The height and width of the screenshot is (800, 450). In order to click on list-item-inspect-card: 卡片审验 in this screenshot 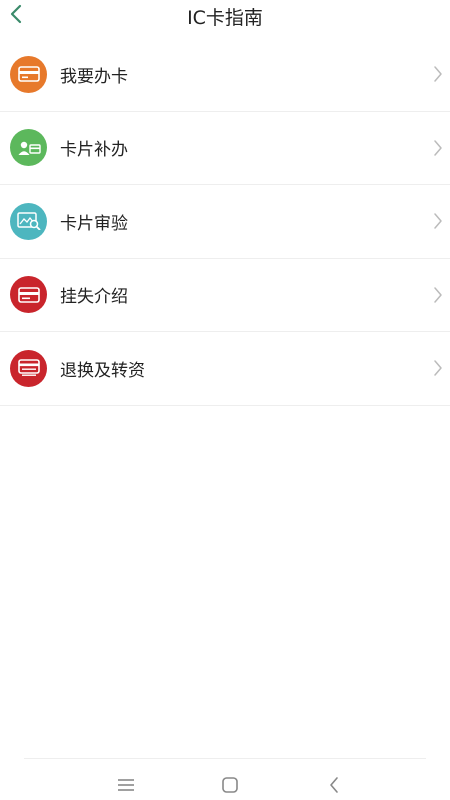, I will do `click(225, 222)`.